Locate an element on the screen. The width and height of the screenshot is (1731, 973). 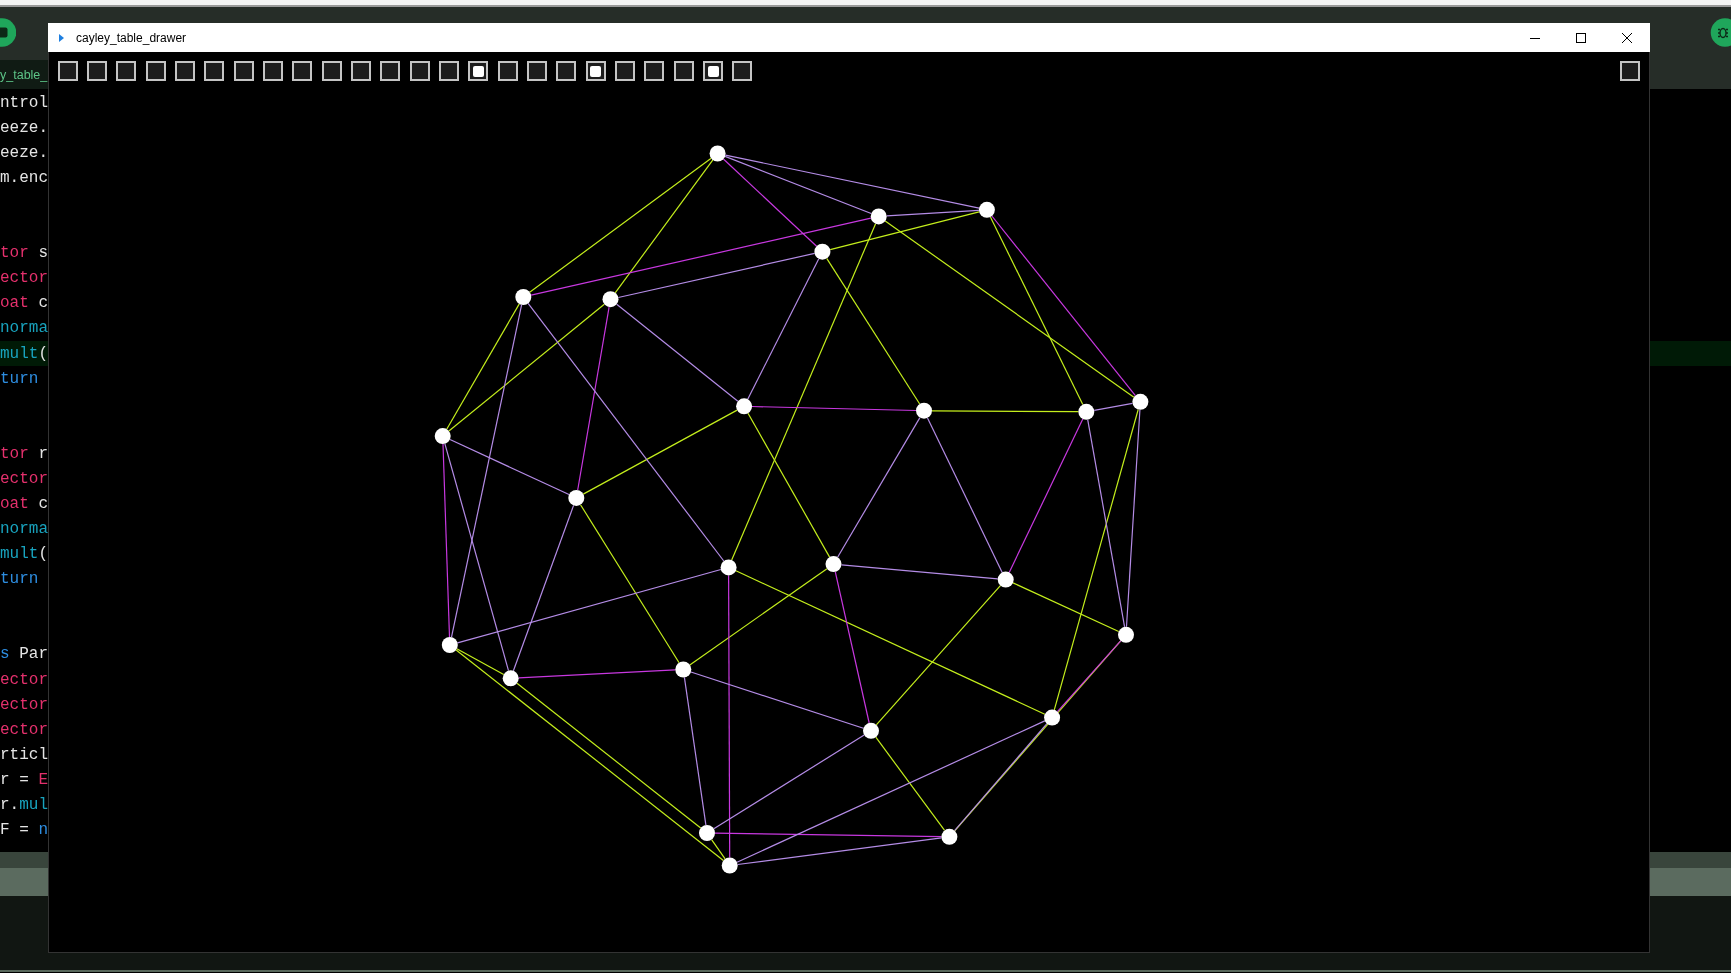
code-line: m.enc is located at coordinates (24, 178).